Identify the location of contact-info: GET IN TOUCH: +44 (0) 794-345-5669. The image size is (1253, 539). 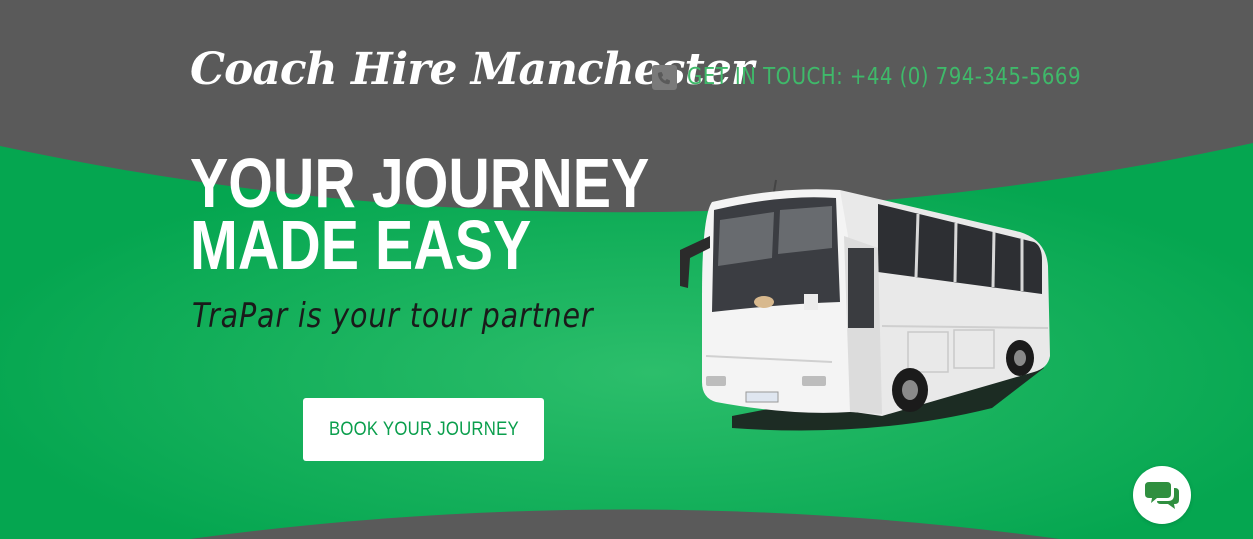
(898, 77).